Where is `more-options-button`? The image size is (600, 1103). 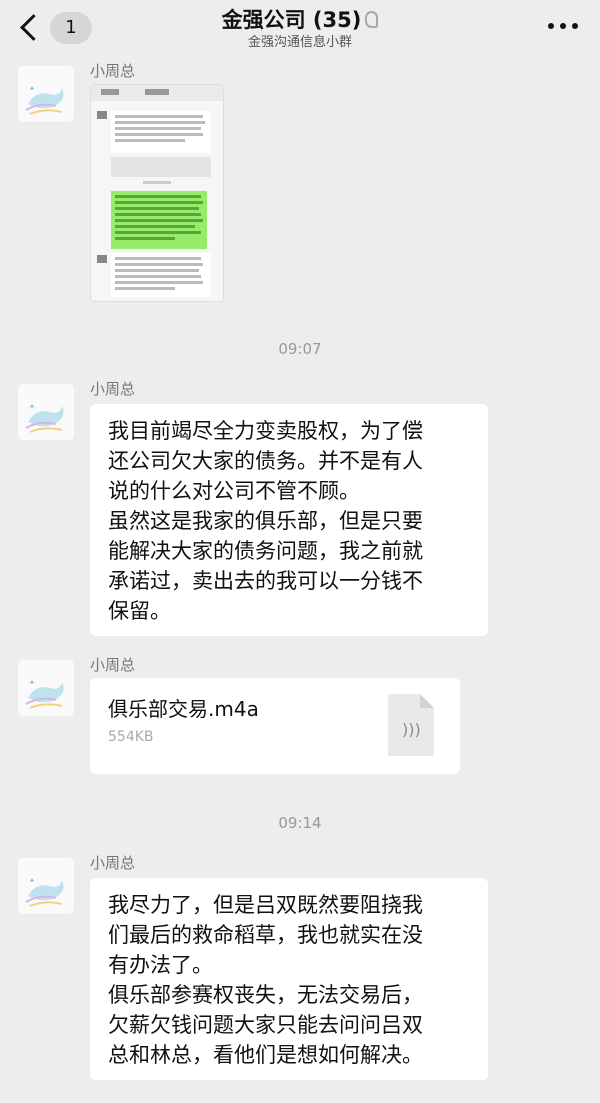
more-options-button is located at coordinates (563, 28).